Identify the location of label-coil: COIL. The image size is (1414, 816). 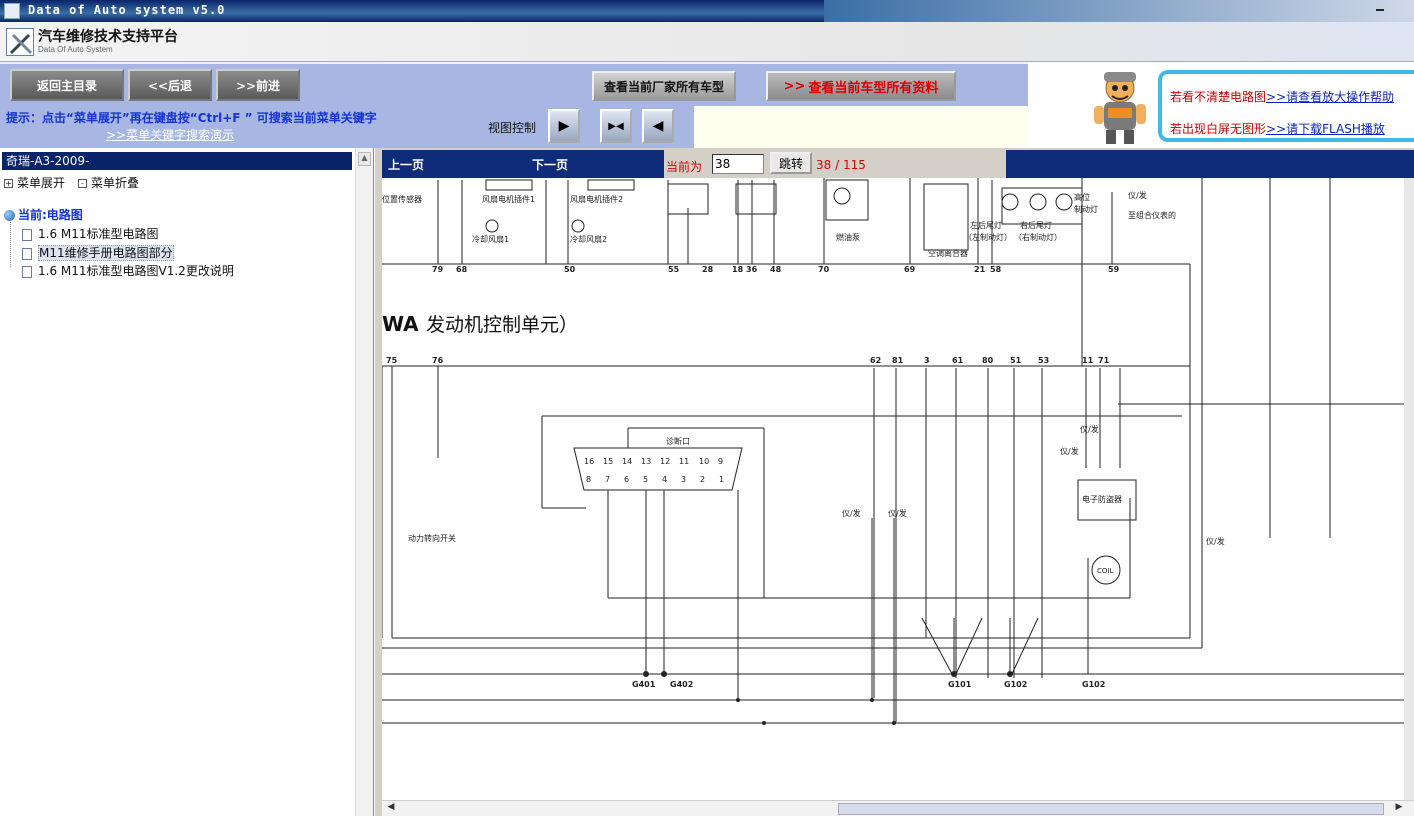
(1105, 571).